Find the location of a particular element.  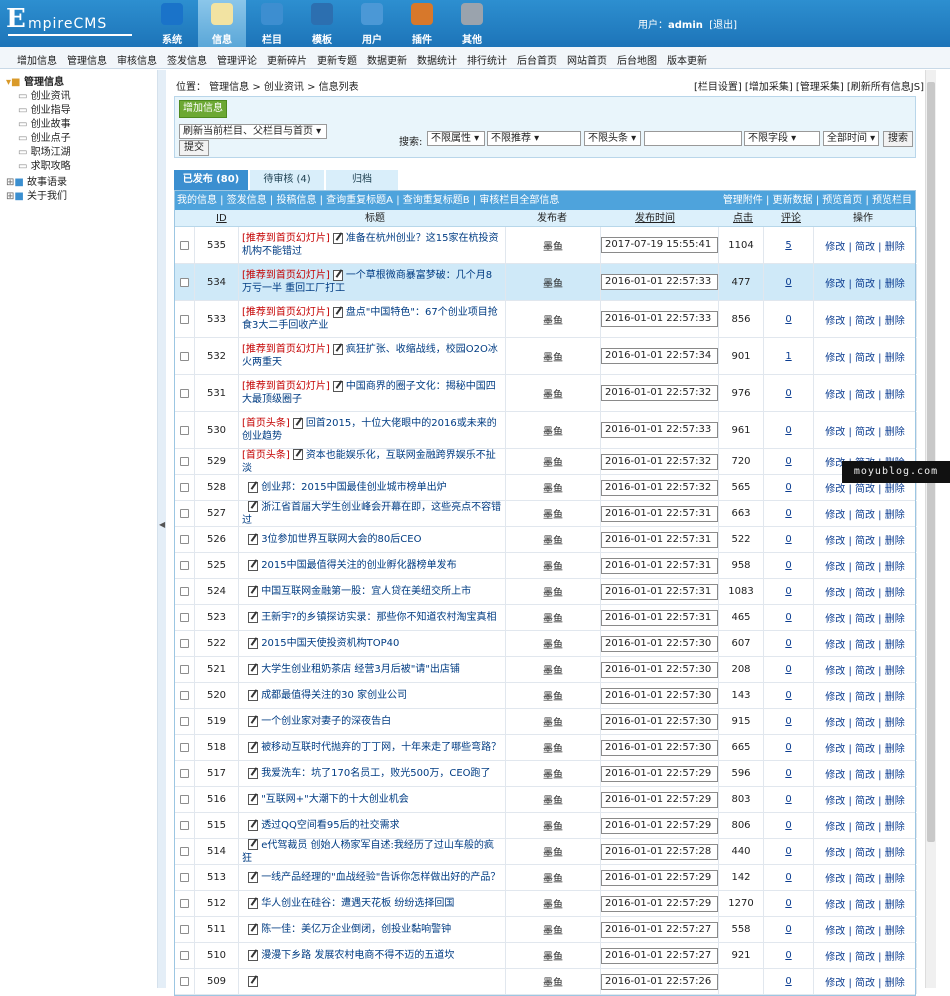

subnav-item: 更新专题 is located at coordinates (337, 57).